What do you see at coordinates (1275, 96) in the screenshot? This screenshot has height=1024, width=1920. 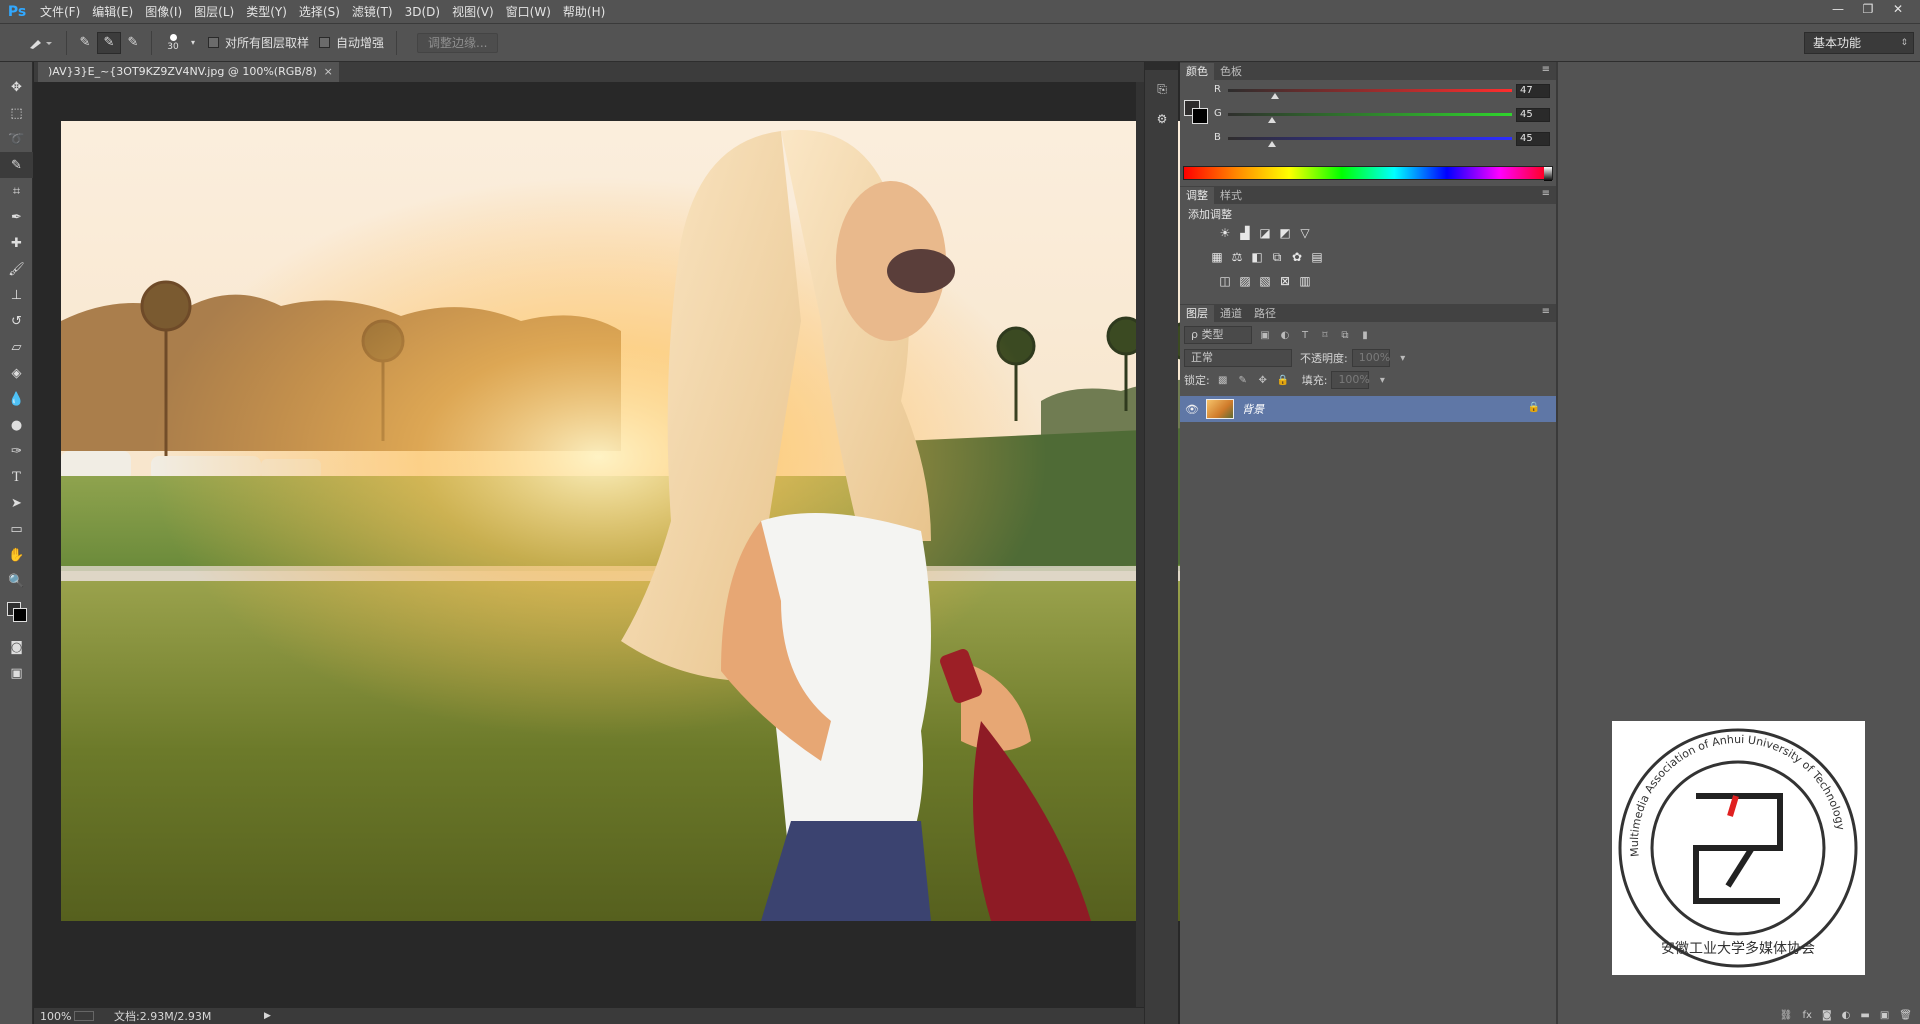 I see `red-thumb` at bounding box center [1275, 96].